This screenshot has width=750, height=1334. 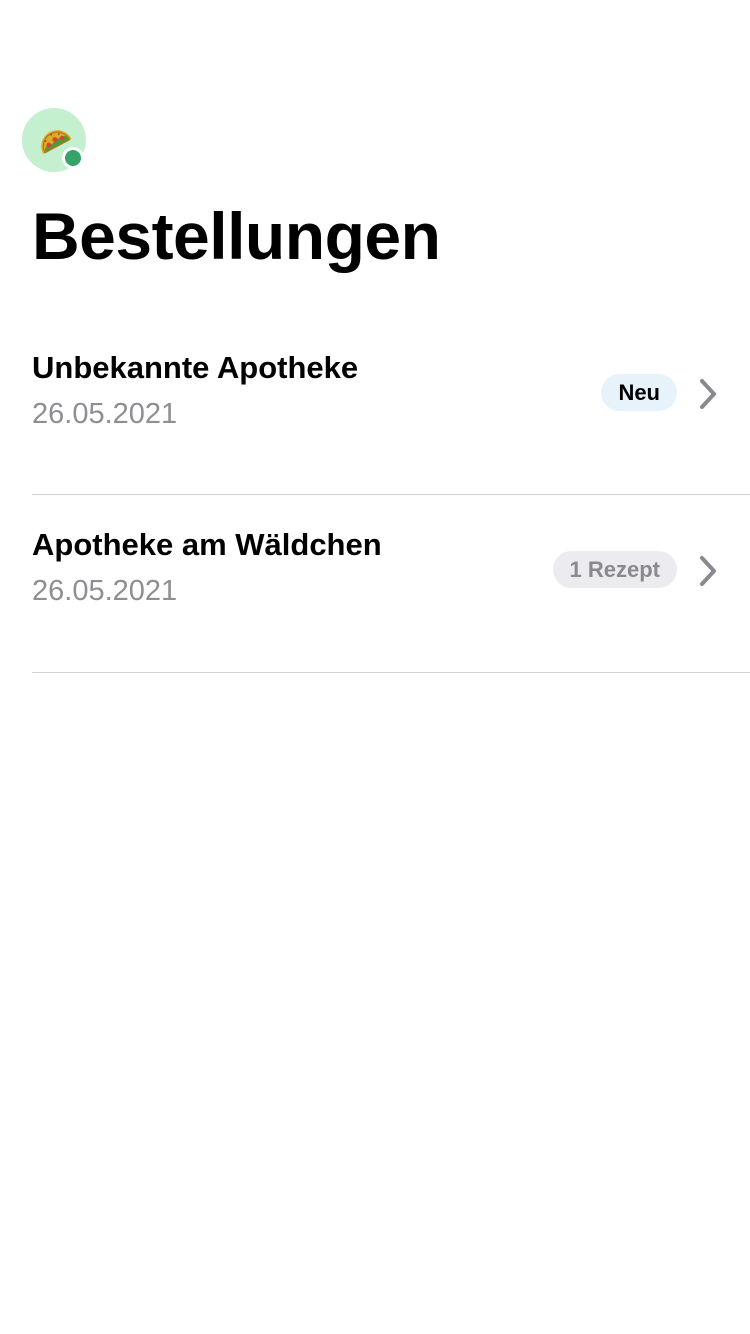 I want to click on order-row: Unbekannte Apotheke 26.05.2021 Neu, so click(x=391, y=406).